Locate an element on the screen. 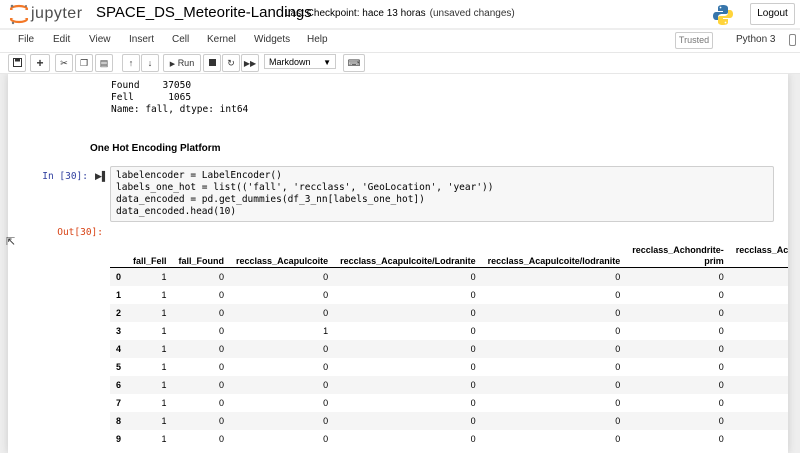 The width and height of the screenshot is (800, 453). jupyter-logo-text: jupyter is located at coordinates (57, 13).